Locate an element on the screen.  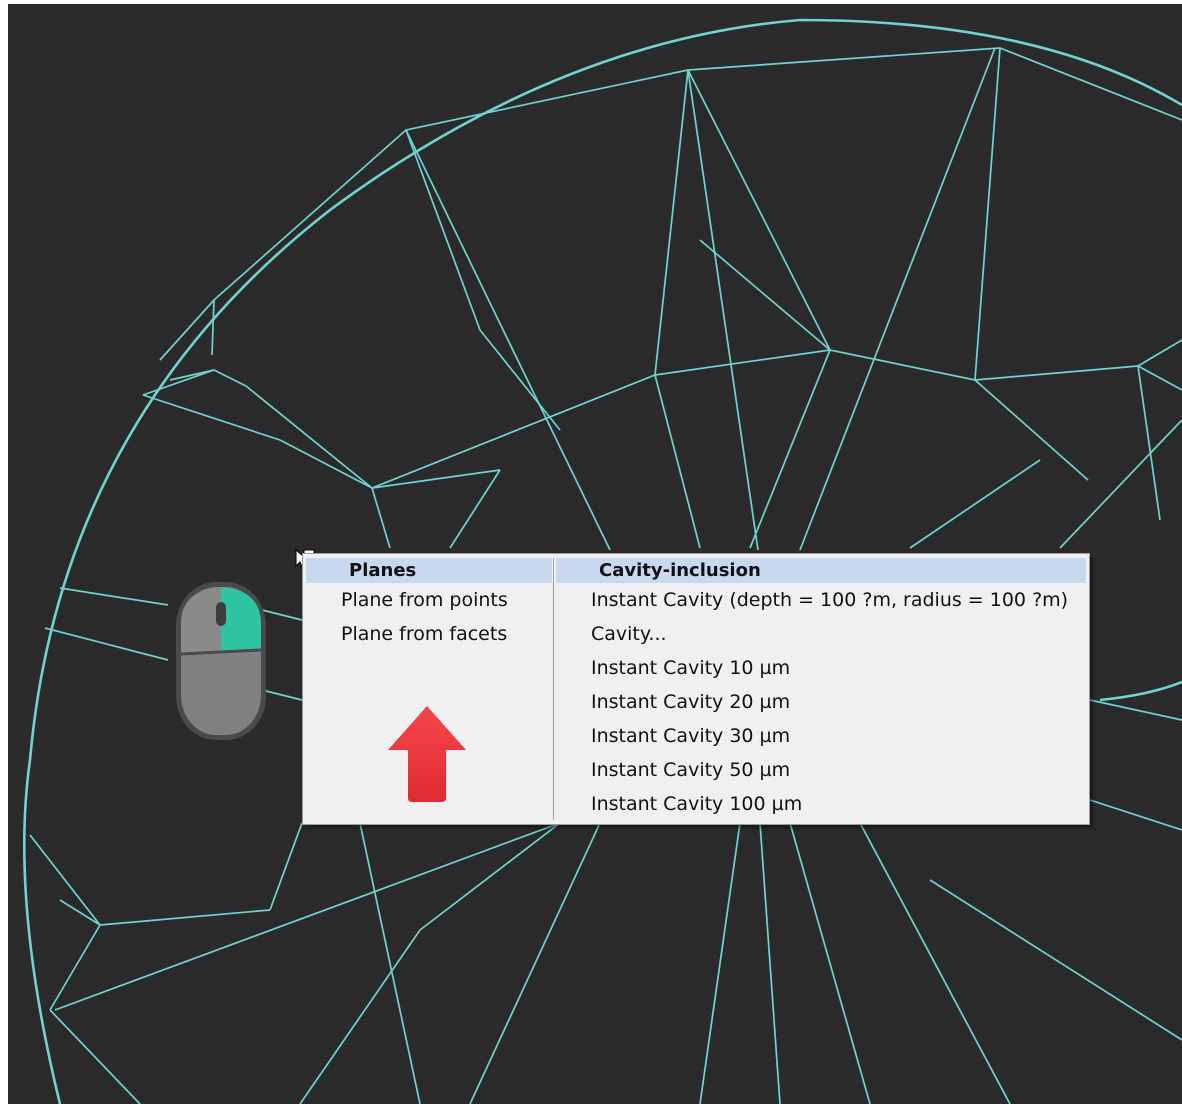
menu-column-divider is located at coordinates (553, 689).